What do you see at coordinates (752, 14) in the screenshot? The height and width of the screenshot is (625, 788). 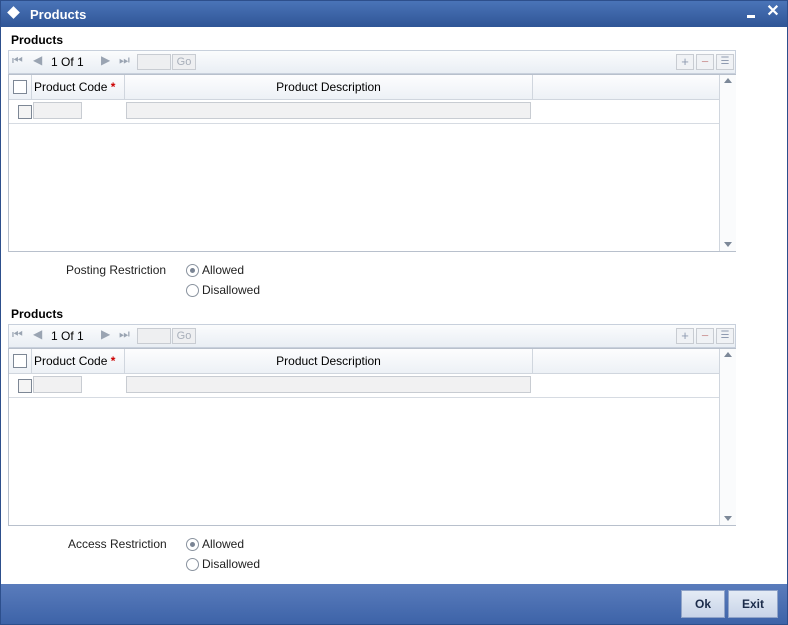 I see `minimize-icon` at bounding box center [752, 14].